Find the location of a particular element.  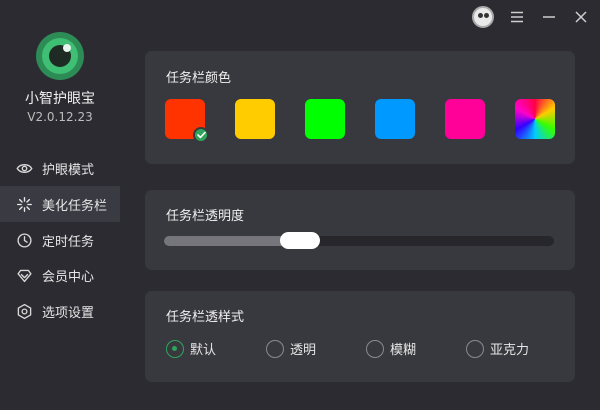

sidebar-item-scheduled-tasks: 定时任务 is located at coordinates (60, 240).